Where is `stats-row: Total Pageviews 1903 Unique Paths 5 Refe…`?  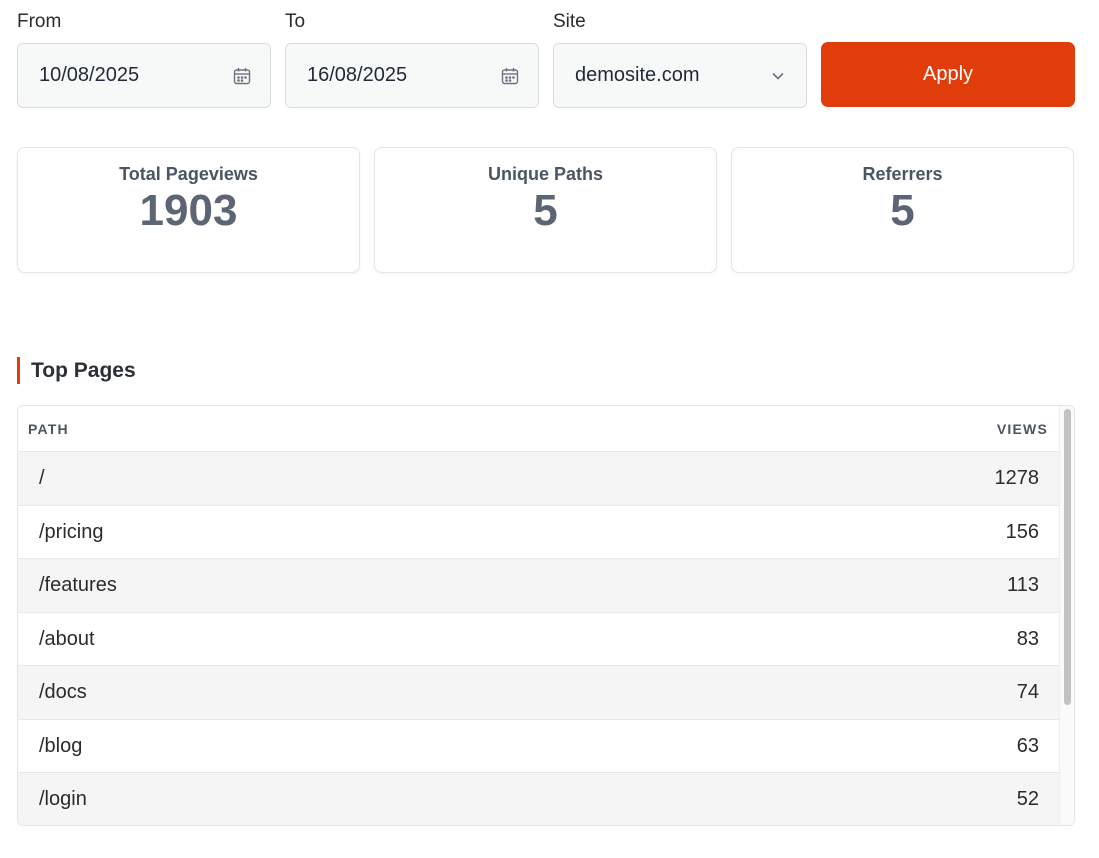
stats-row: Total Pageviews 1903 Unique Paths 5 Refe… is located at coordinates (546, 210).